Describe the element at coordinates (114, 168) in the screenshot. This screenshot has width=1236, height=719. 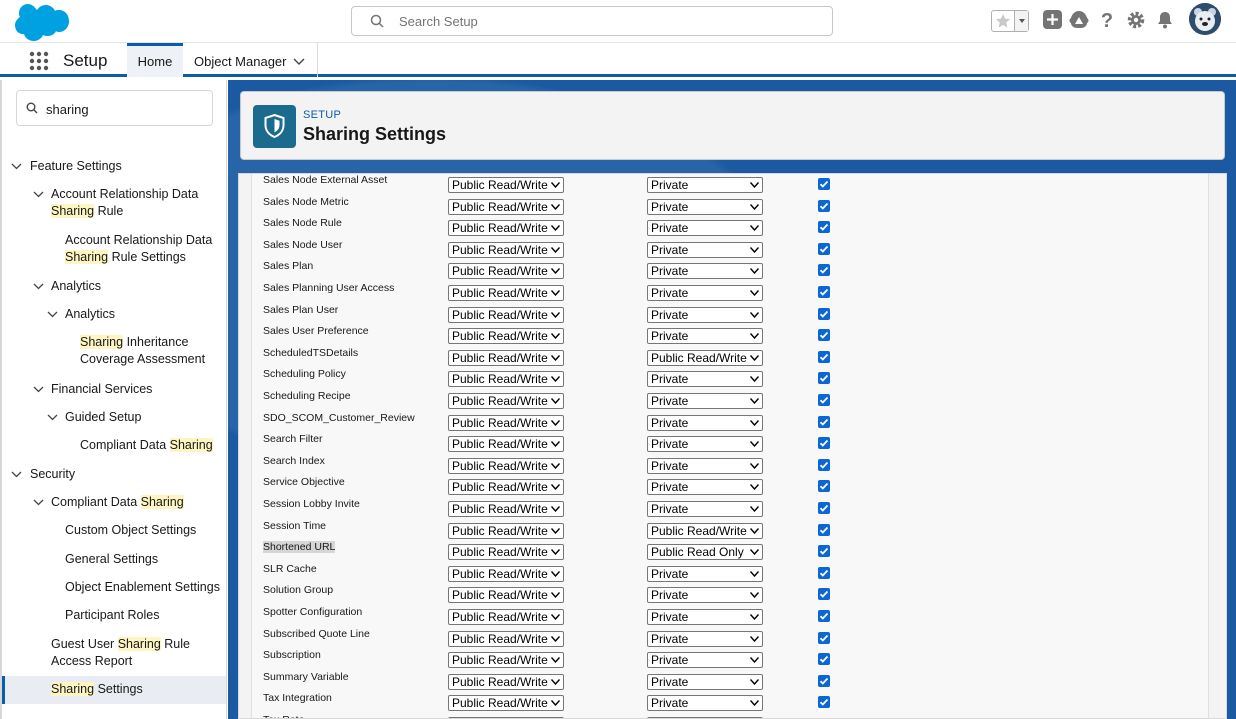
I see `sidebar-item-feature-settings: Feature Settings` at that location.